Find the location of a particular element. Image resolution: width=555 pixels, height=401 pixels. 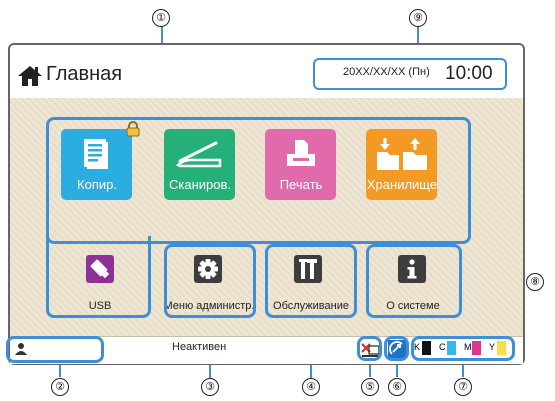

callout-5: ⑤ is located at coordinates (370, 387).